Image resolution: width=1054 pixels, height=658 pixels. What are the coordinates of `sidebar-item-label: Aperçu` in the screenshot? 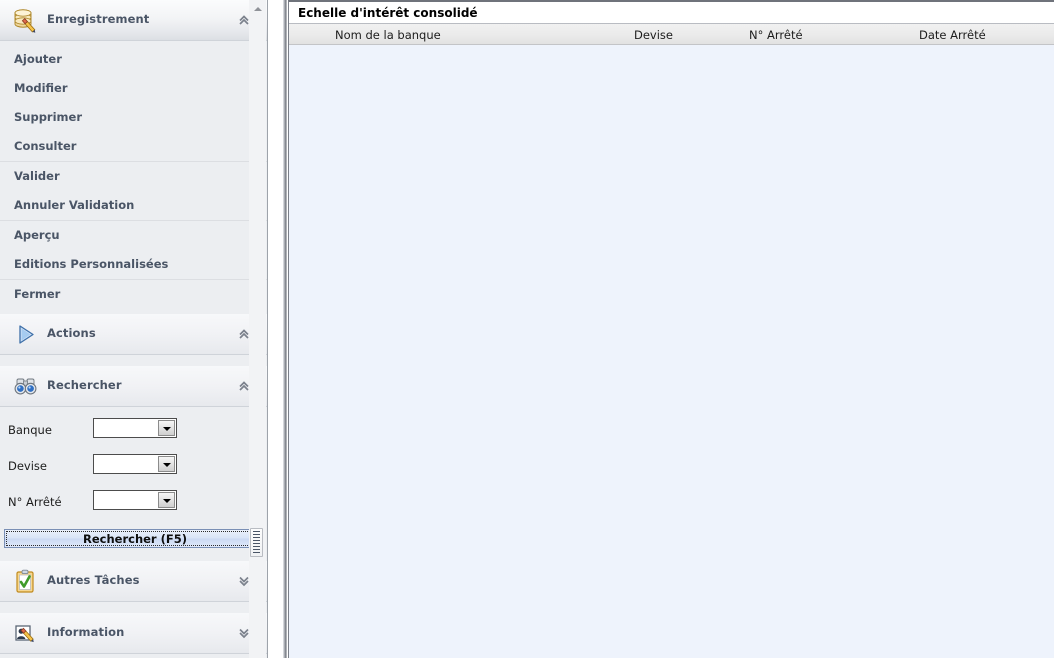 It's located at (37, 235).